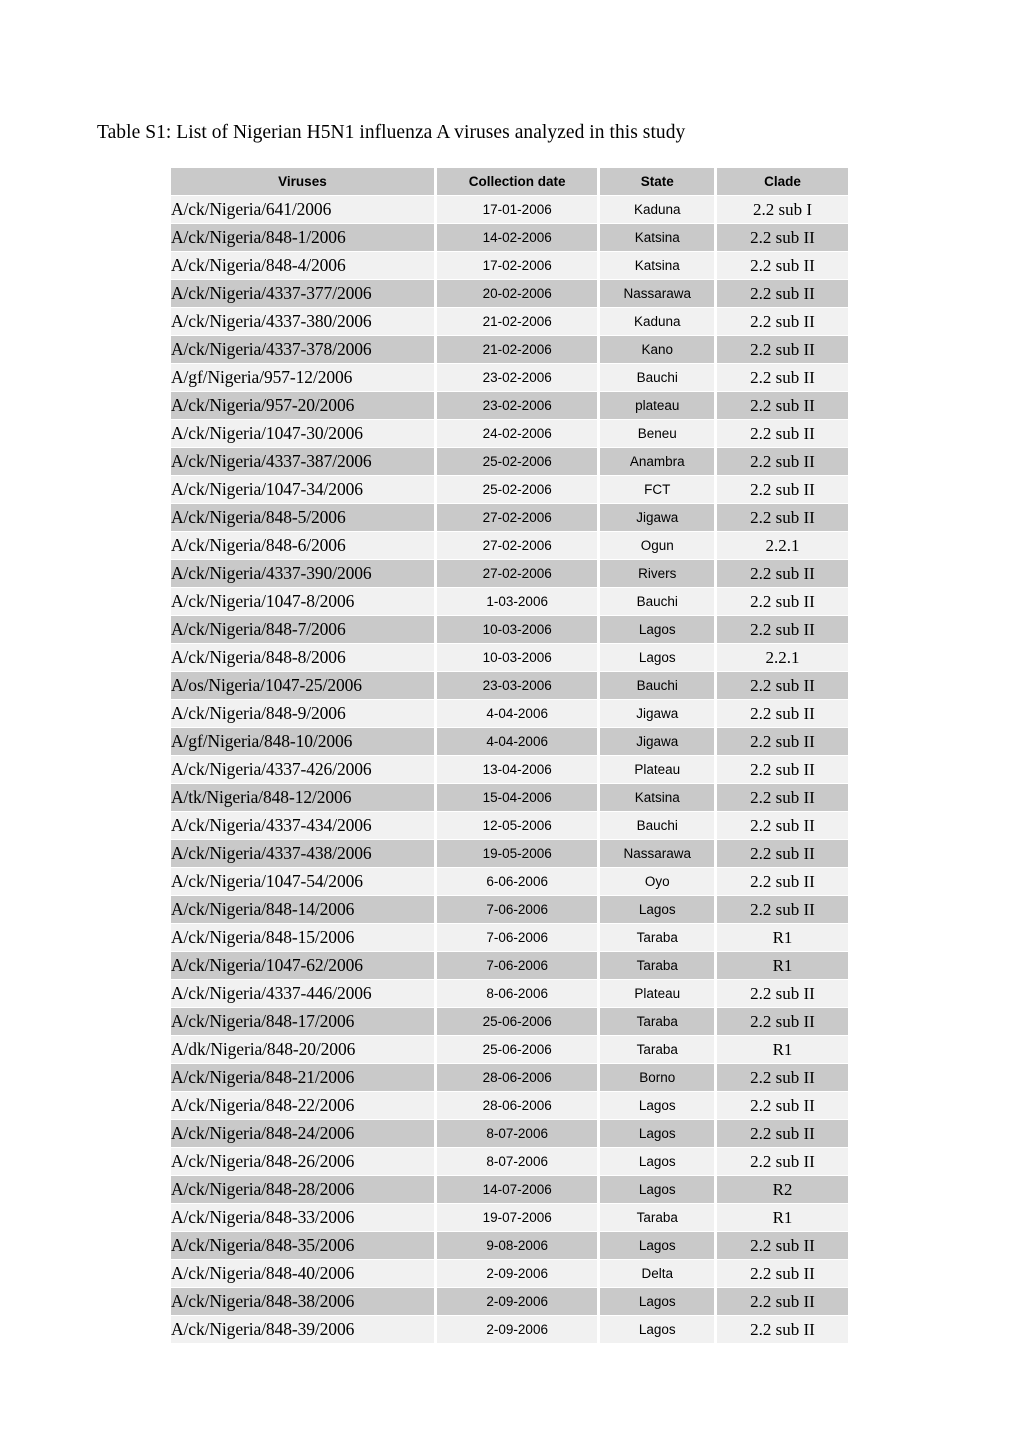 Image resolution: width=1020 pixels, height=1443 pixels. I want to click on cell-virus-name: A/ck/Nigeria/1047-8/2006, so click(302, 601).